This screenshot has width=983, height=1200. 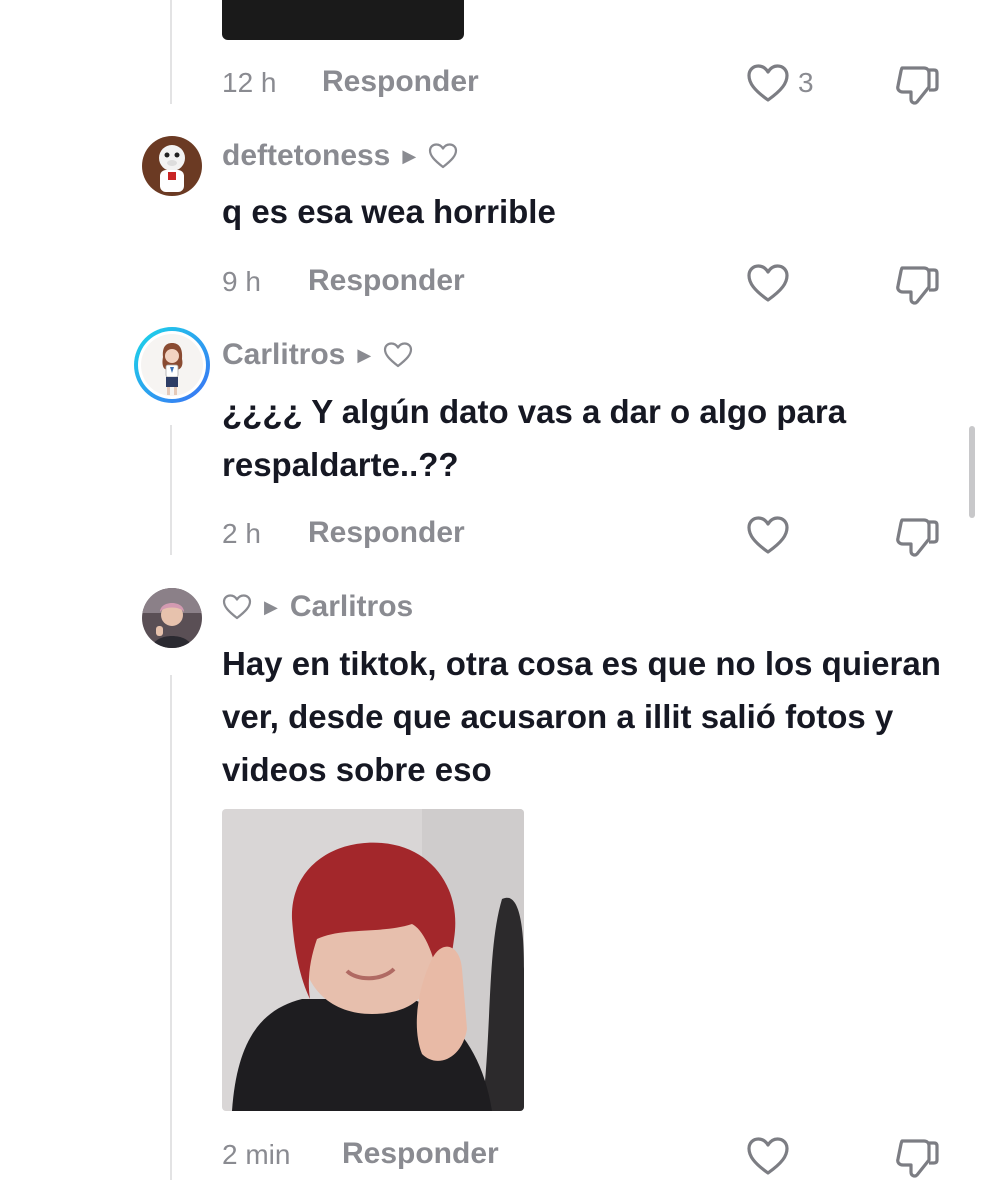 What do you see at coordinates (172, 365) in the screenshot?
I see `avatar-carlitros` at bounding box center [172, 365].